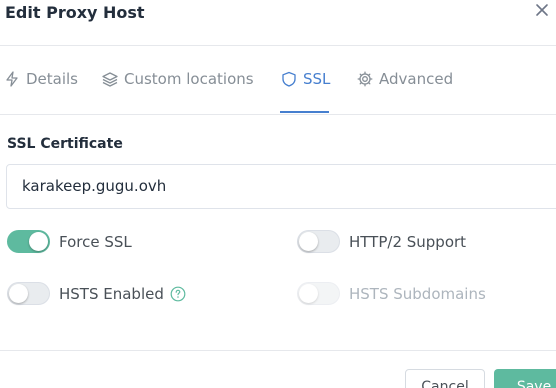 This screenshot has height=388, width=556. I want to click on tab-advanced: Advanced, so click(405, 79).